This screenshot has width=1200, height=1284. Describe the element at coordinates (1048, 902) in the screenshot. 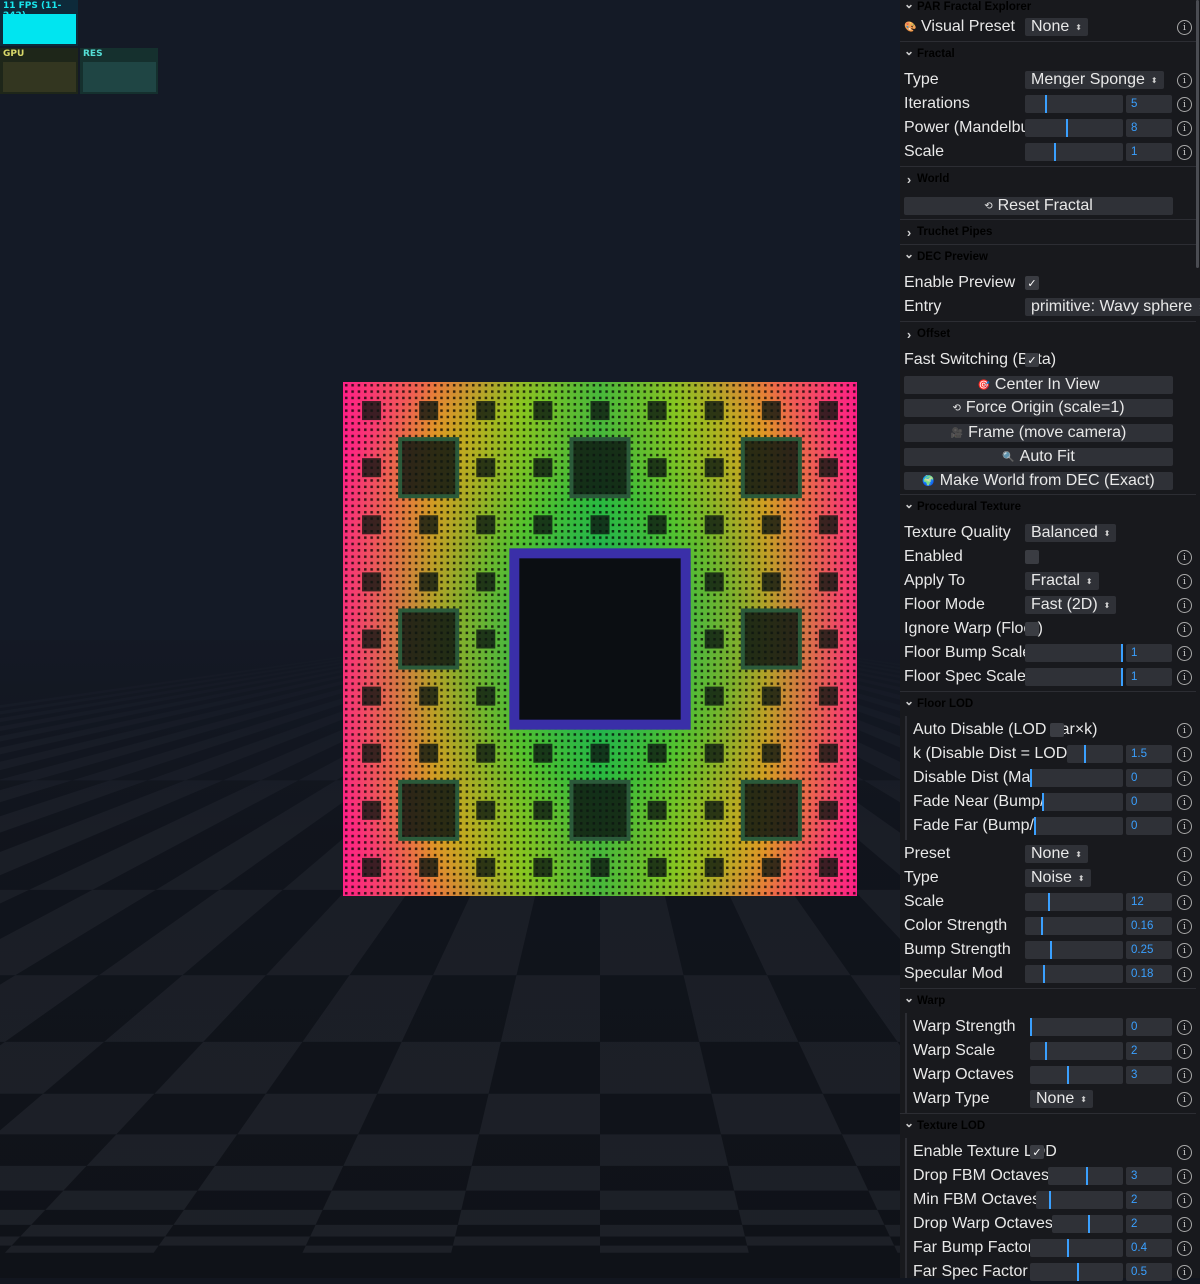

I see `texture-scale-slider-handle` at that location.